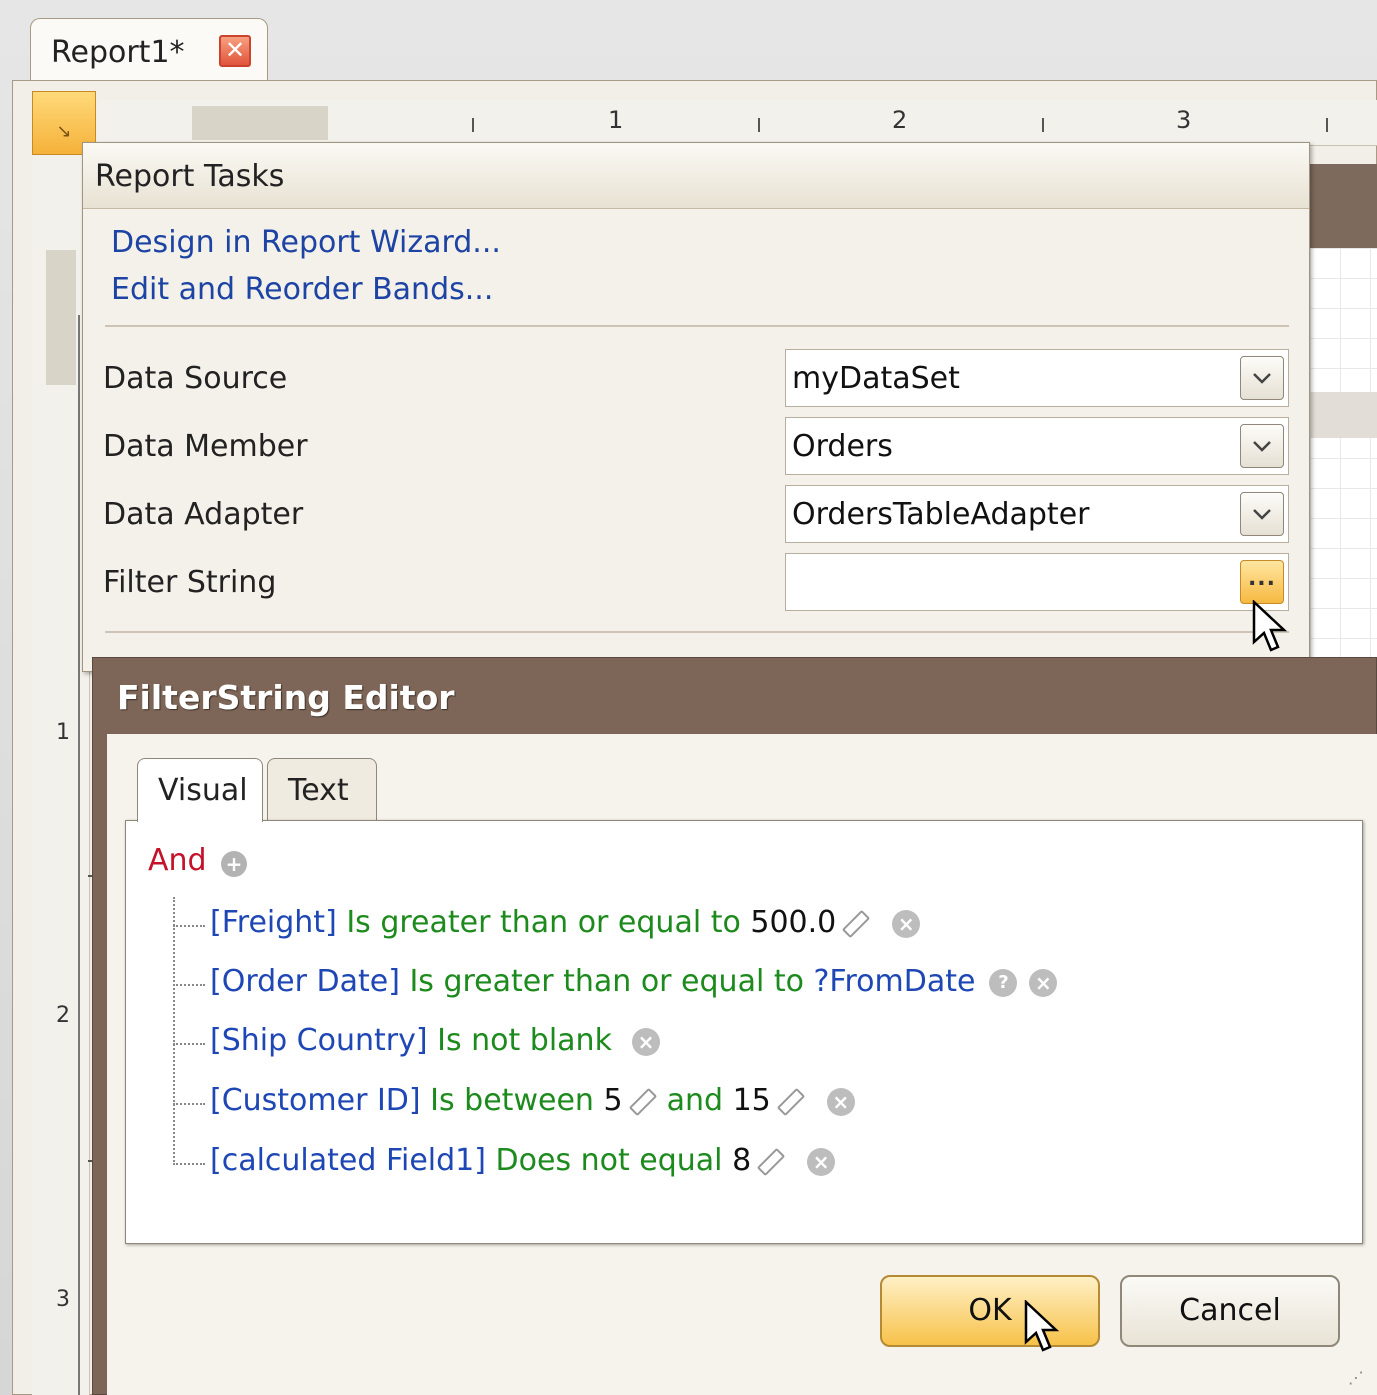 Image resolution: width=1377 pixels, height=1395 pixels. What do you see at coordinates (190, 176) in the screenshot?
I see `report-tasks-title: Report Tasks` at bounding box center [190, 176].